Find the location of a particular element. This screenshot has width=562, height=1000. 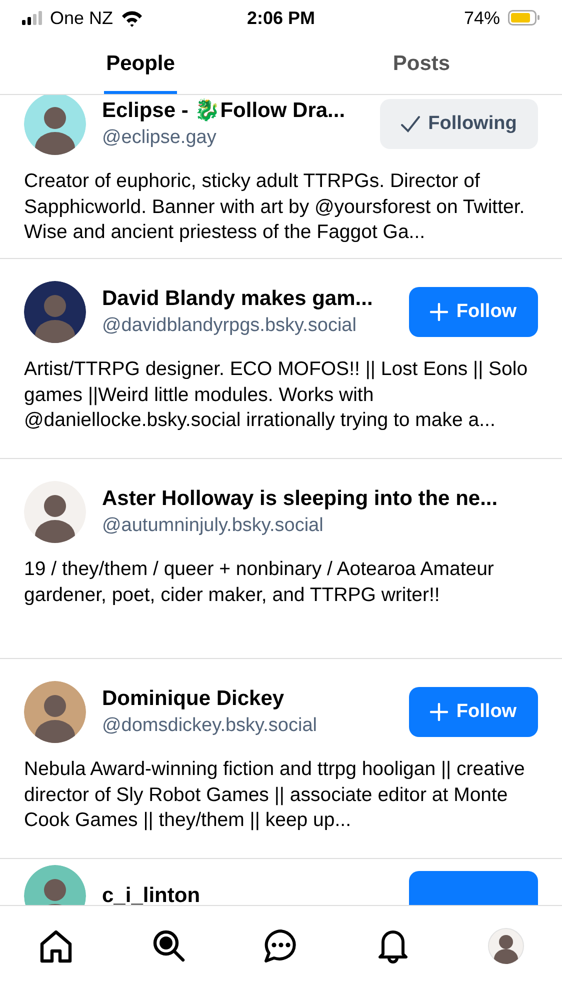

check-icon is located at coordinates (410, 124).